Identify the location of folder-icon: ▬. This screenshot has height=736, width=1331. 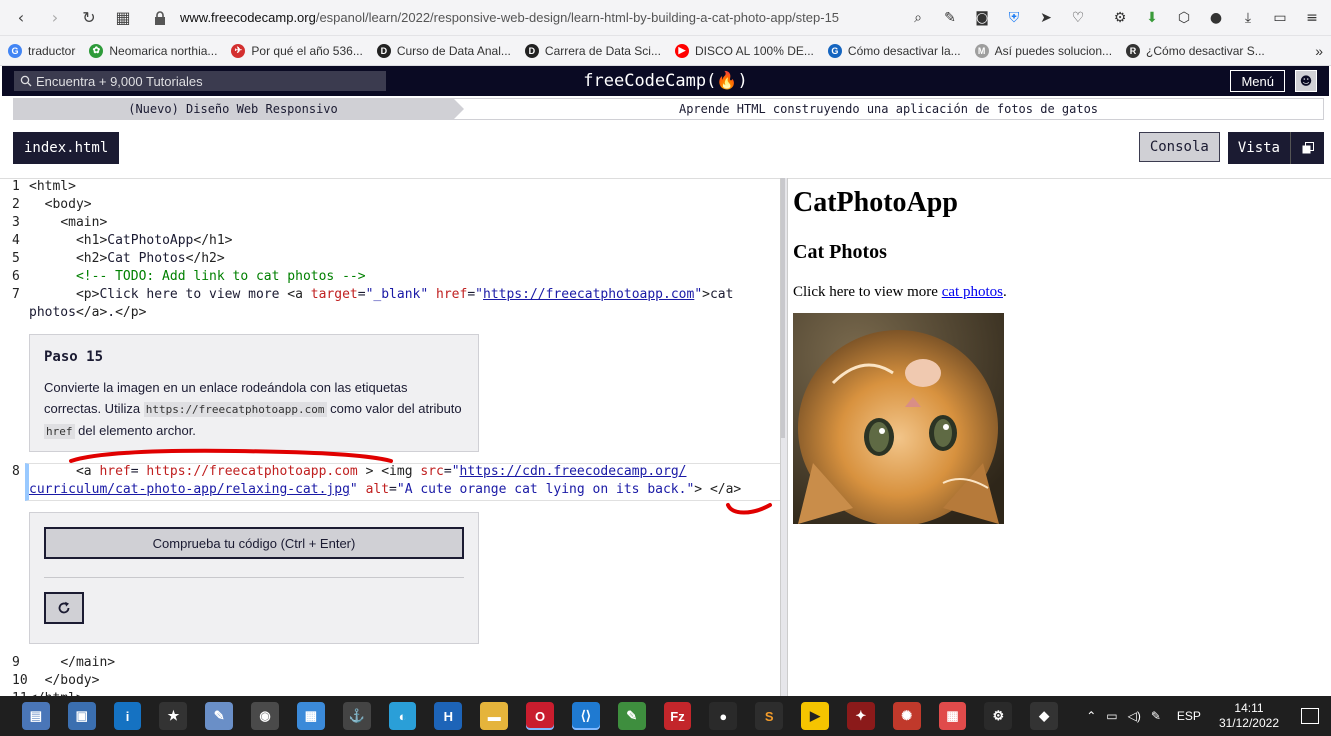
(494, 716).